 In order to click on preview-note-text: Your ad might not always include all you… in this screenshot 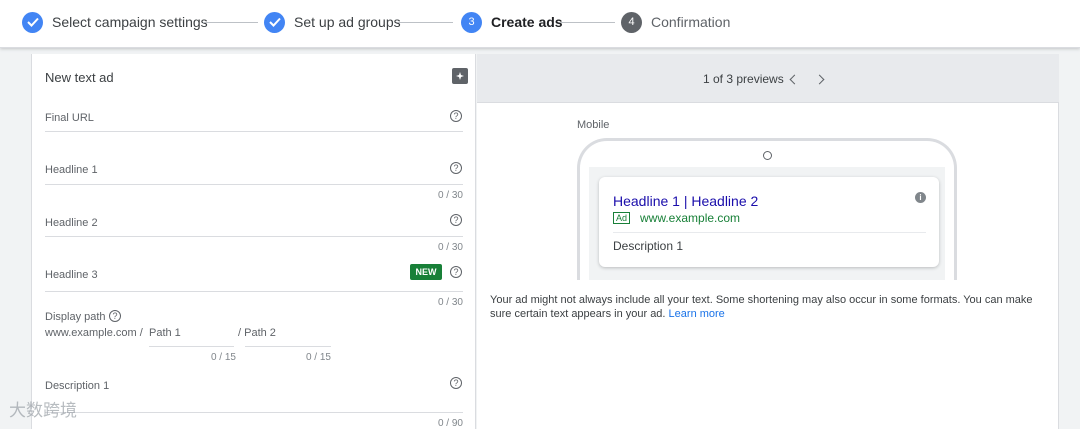, I will do `click(761, 307)`.